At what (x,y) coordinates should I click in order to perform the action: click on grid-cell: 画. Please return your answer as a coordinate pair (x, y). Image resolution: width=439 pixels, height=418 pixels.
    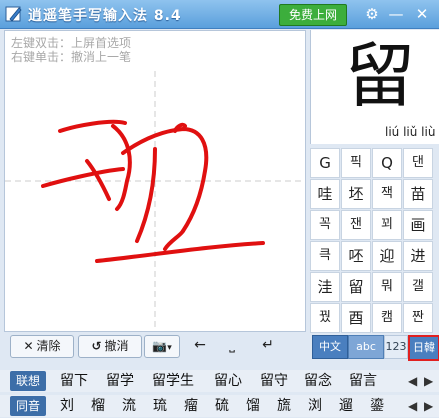
    Looking at the image, I should click on (418, 225).